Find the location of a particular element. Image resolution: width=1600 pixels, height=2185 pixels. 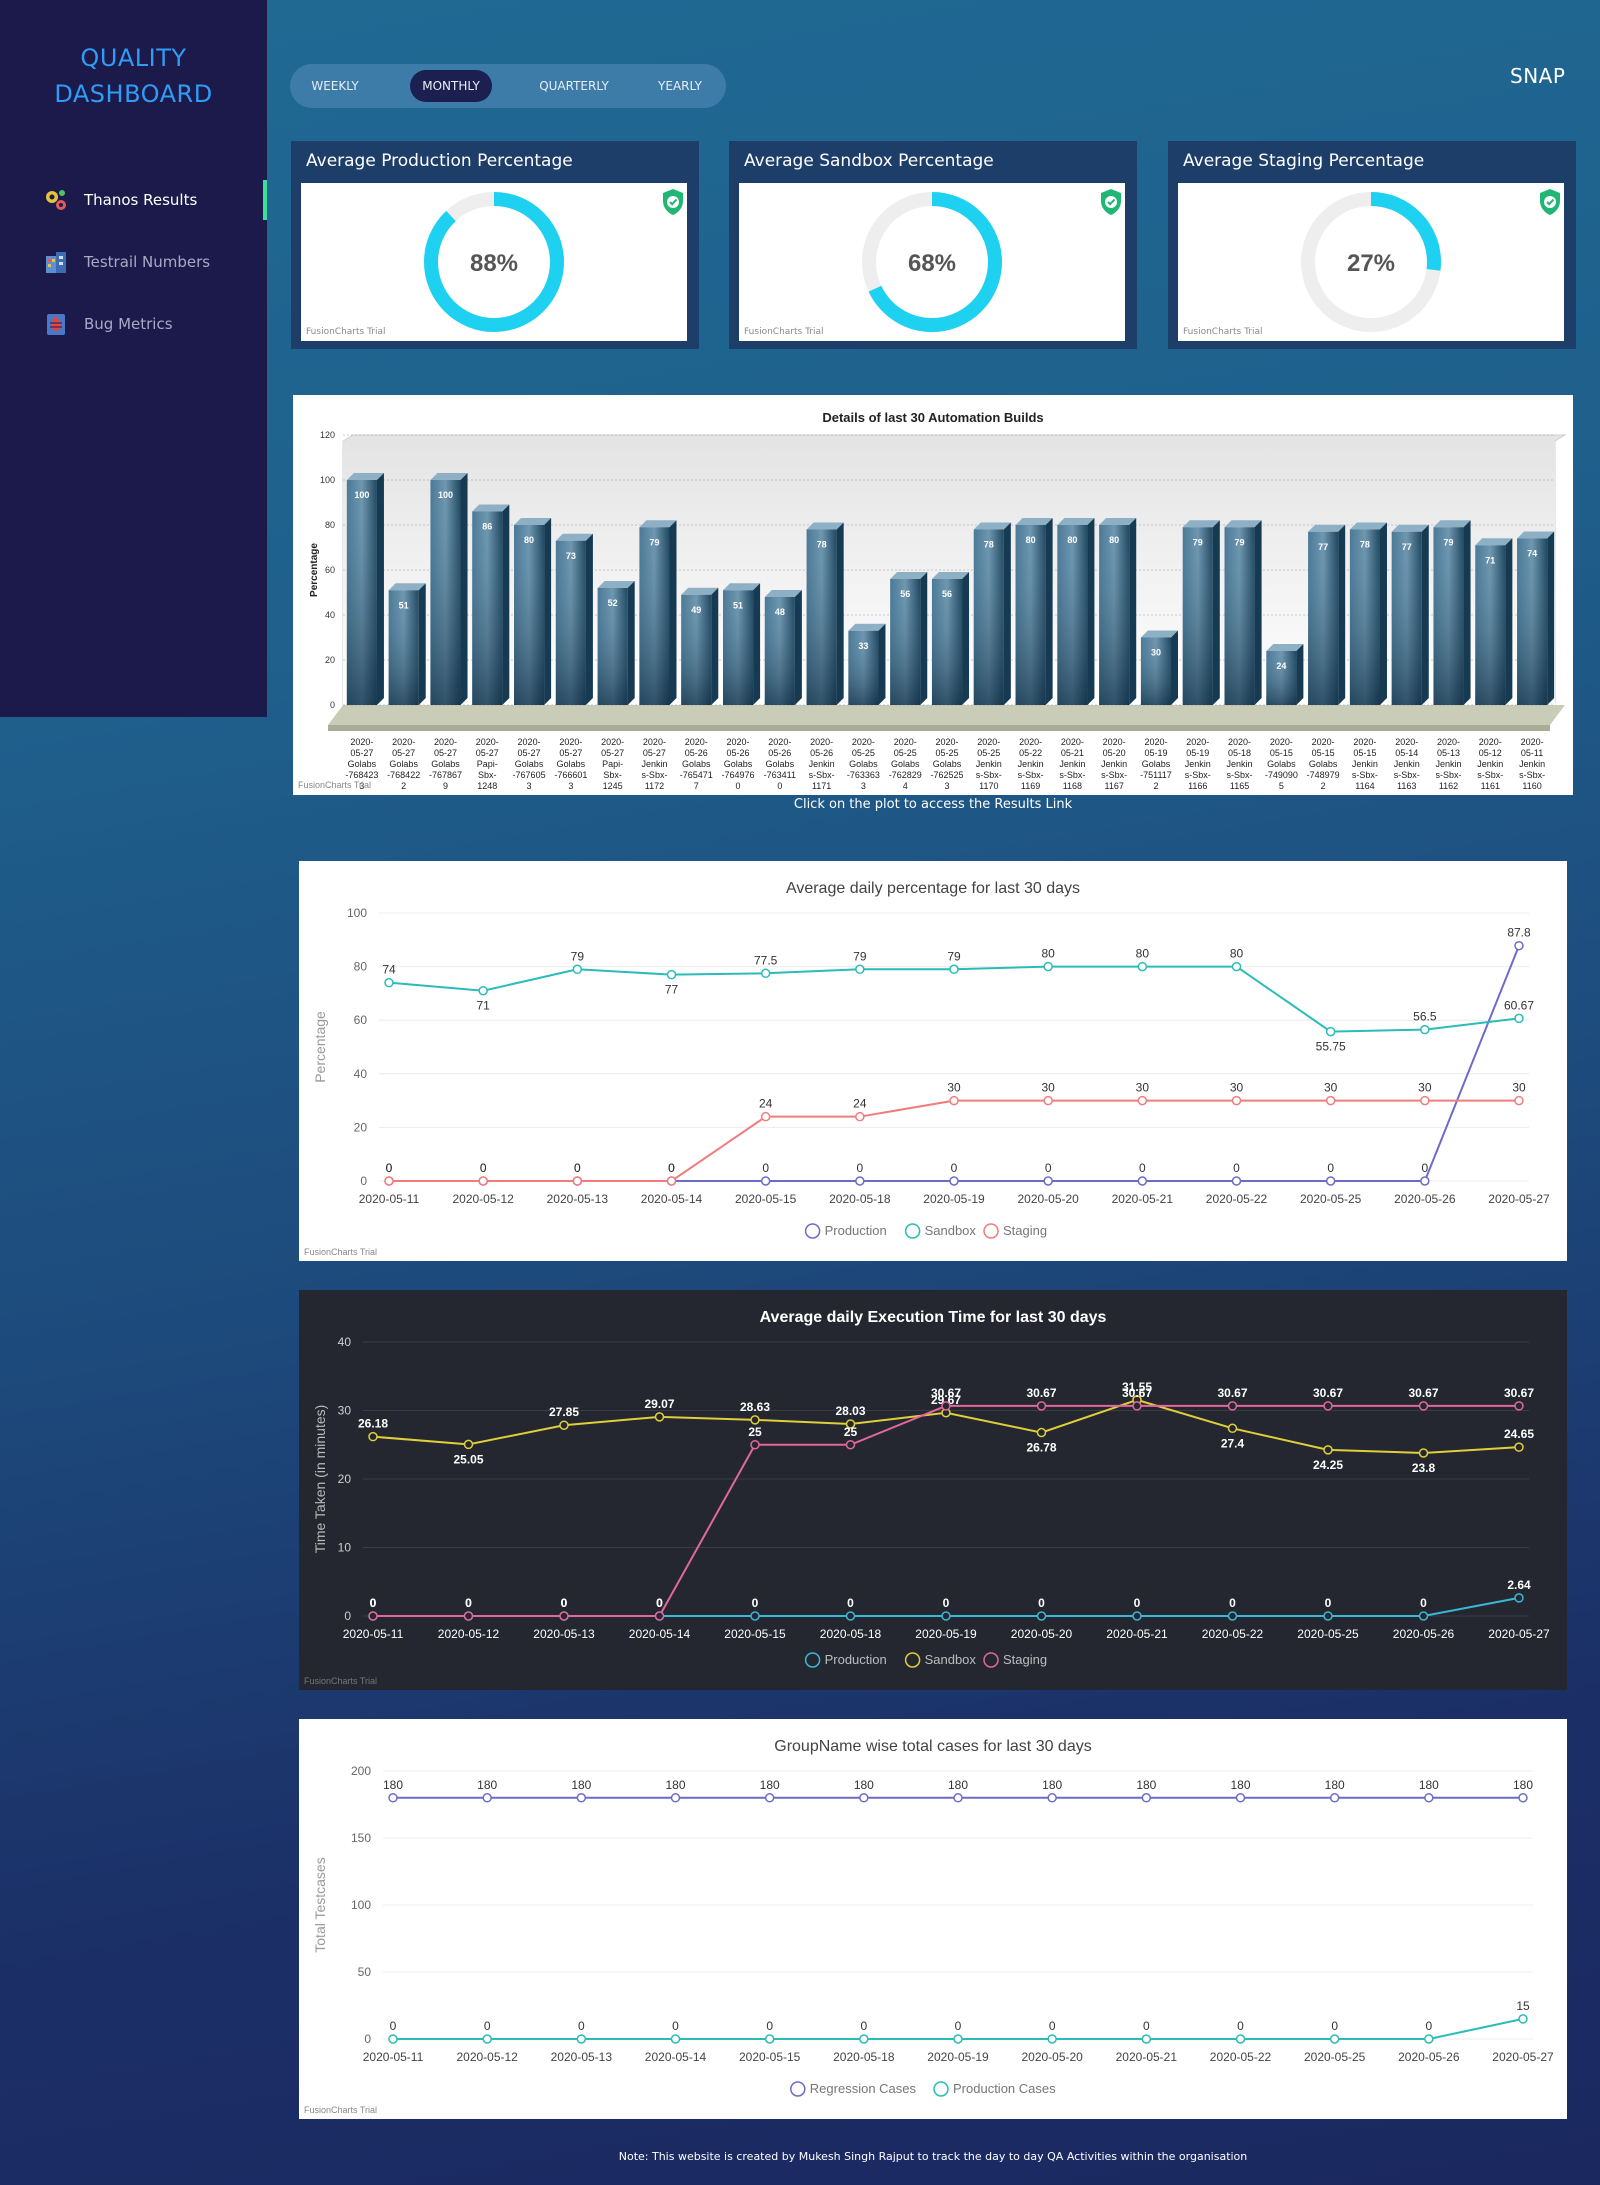

brand-title: QUALITY DASHBOARD is located at coordinates (133, 76).